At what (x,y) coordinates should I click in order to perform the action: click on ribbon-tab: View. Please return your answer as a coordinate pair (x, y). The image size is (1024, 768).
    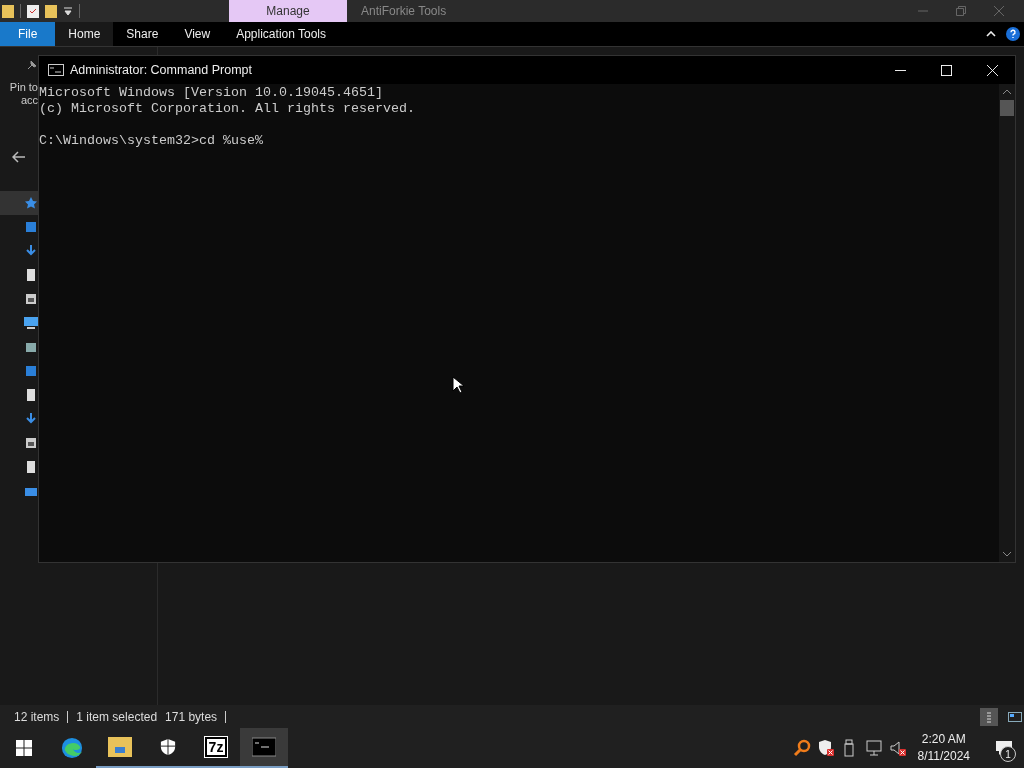
    Looking at the image, I should click on (197, 34).